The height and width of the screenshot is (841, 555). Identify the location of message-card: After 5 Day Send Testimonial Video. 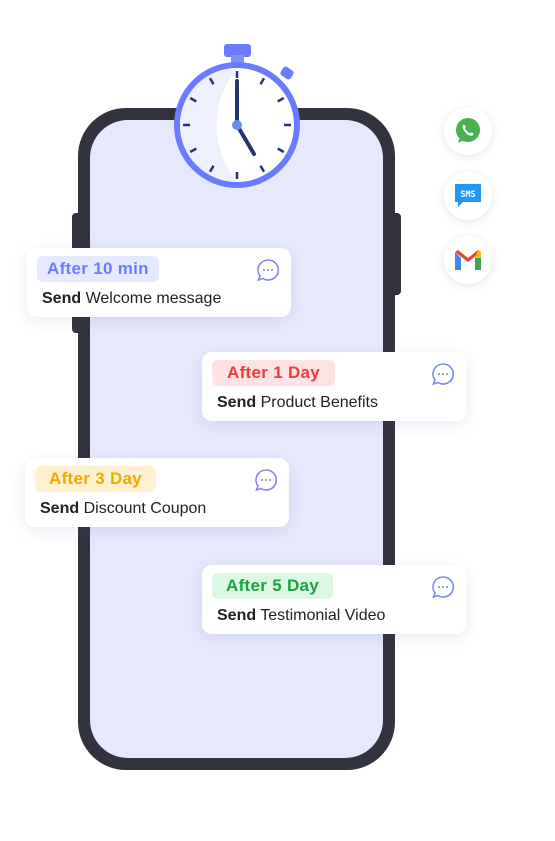
(334, 599).